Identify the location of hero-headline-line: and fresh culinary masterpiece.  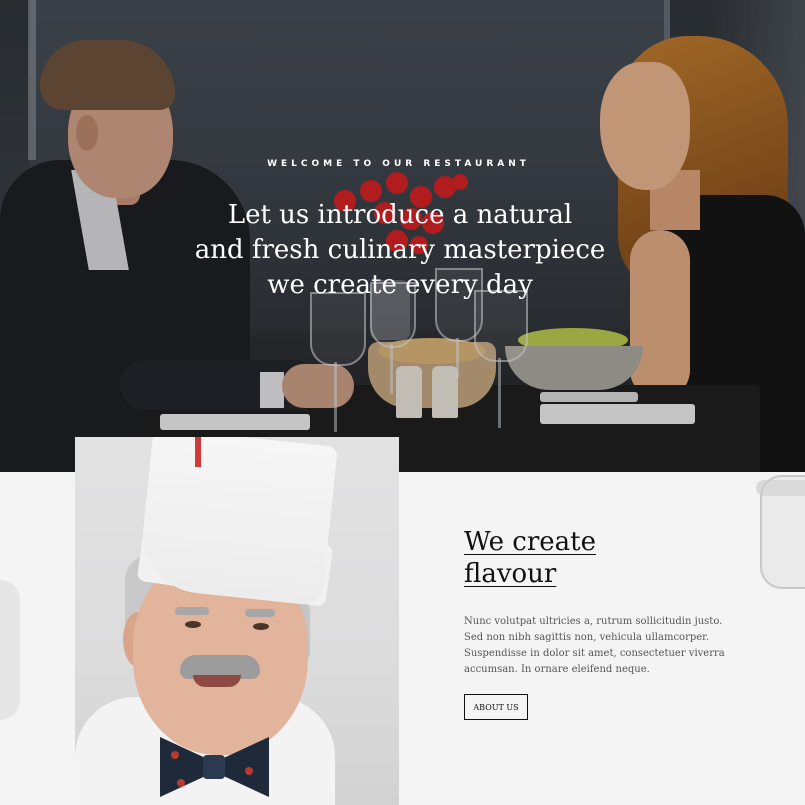
(400, 250).